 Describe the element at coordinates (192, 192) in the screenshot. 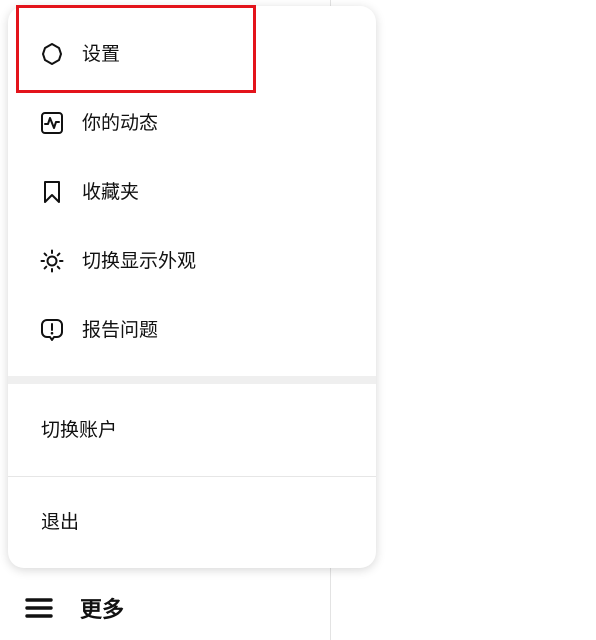

I see `menu-item-saved: 收藏夹` at that location.